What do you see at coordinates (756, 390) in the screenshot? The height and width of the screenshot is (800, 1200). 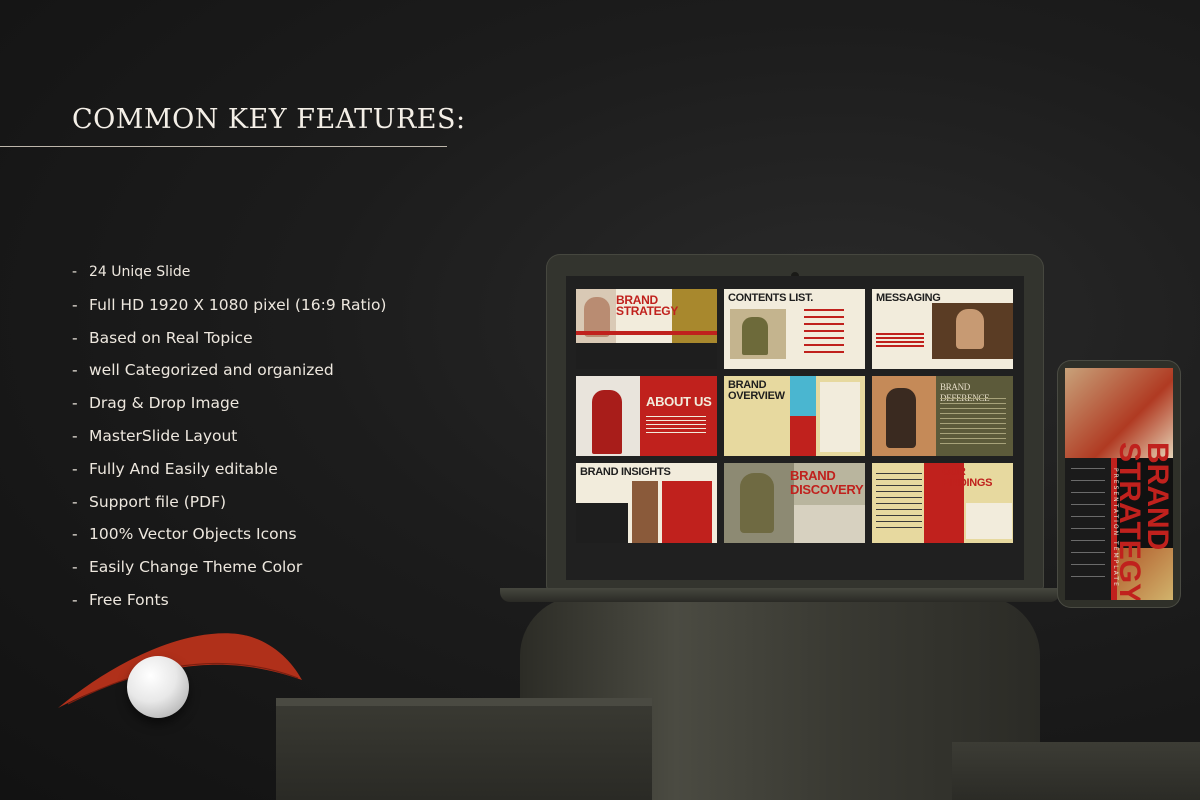 I see `slide-title: BRAND OVERVIEW` at bounding box center [756, 390].